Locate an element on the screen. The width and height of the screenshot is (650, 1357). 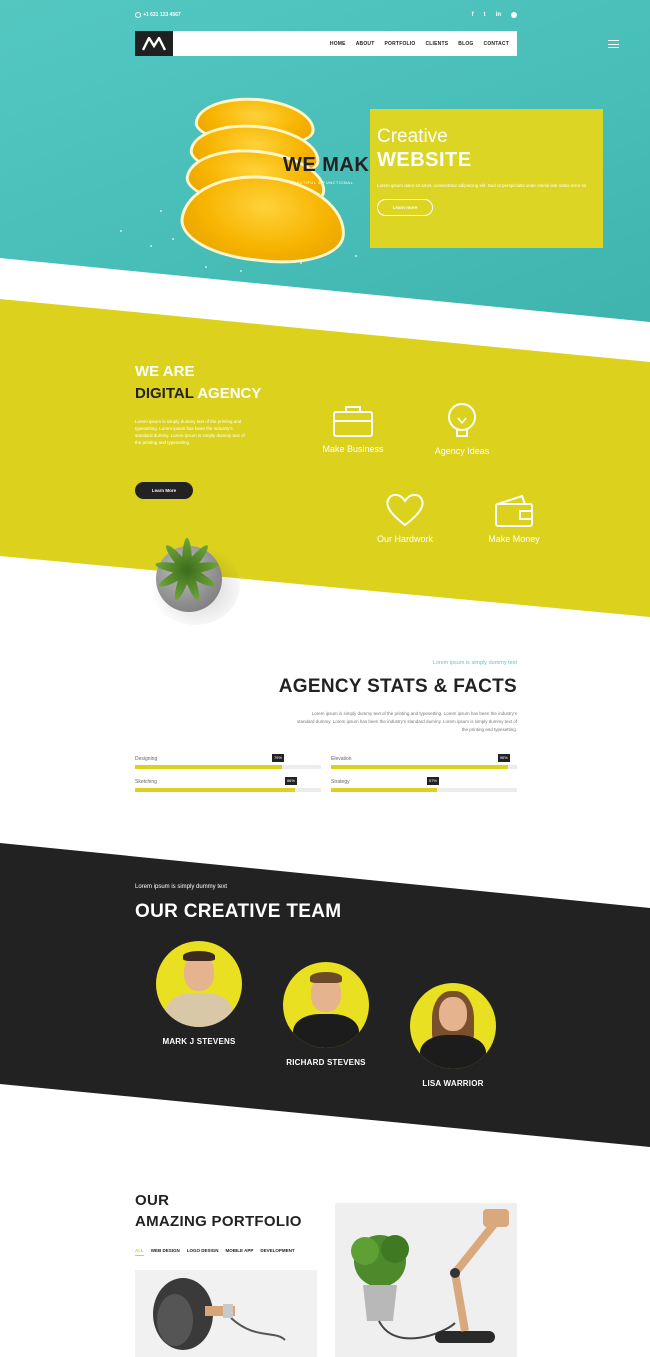
twitter-icon: t is located at coordinates (485, 15).